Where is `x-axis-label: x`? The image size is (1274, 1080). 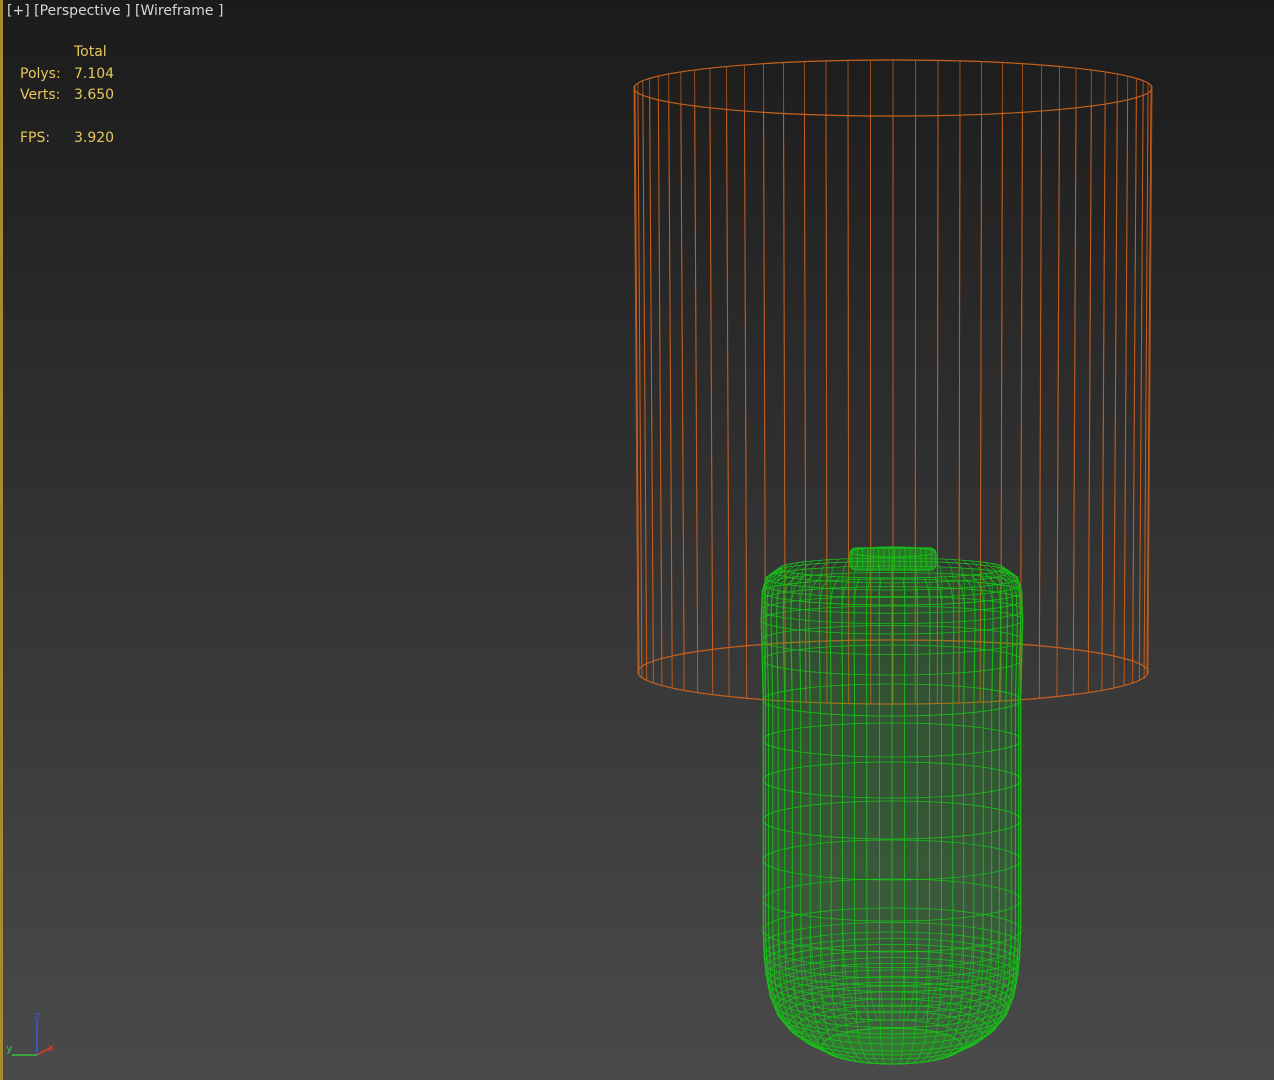 x-axis-label: x is located at coordinates (51, 1047).